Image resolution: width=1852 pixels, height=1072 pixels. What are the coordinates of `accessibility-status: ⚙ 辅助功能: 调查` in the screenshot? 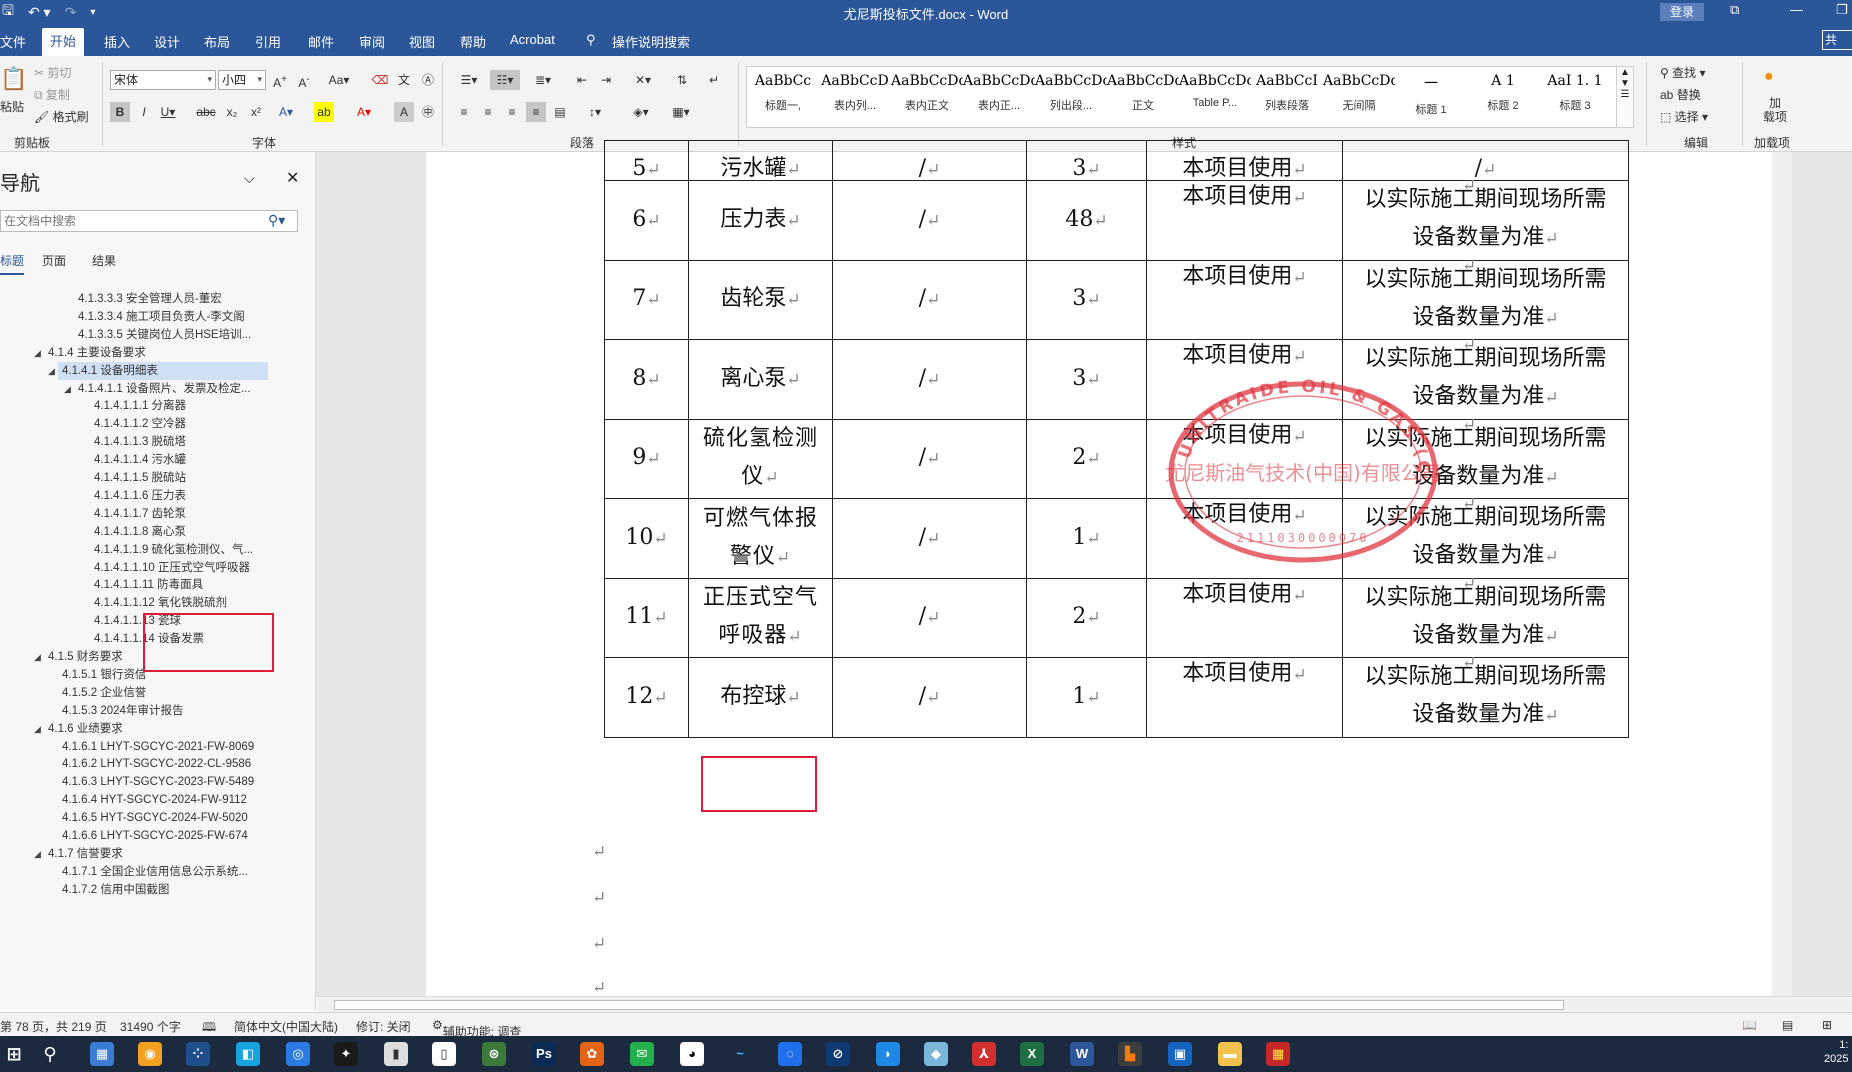 It's located at (476, 1028).